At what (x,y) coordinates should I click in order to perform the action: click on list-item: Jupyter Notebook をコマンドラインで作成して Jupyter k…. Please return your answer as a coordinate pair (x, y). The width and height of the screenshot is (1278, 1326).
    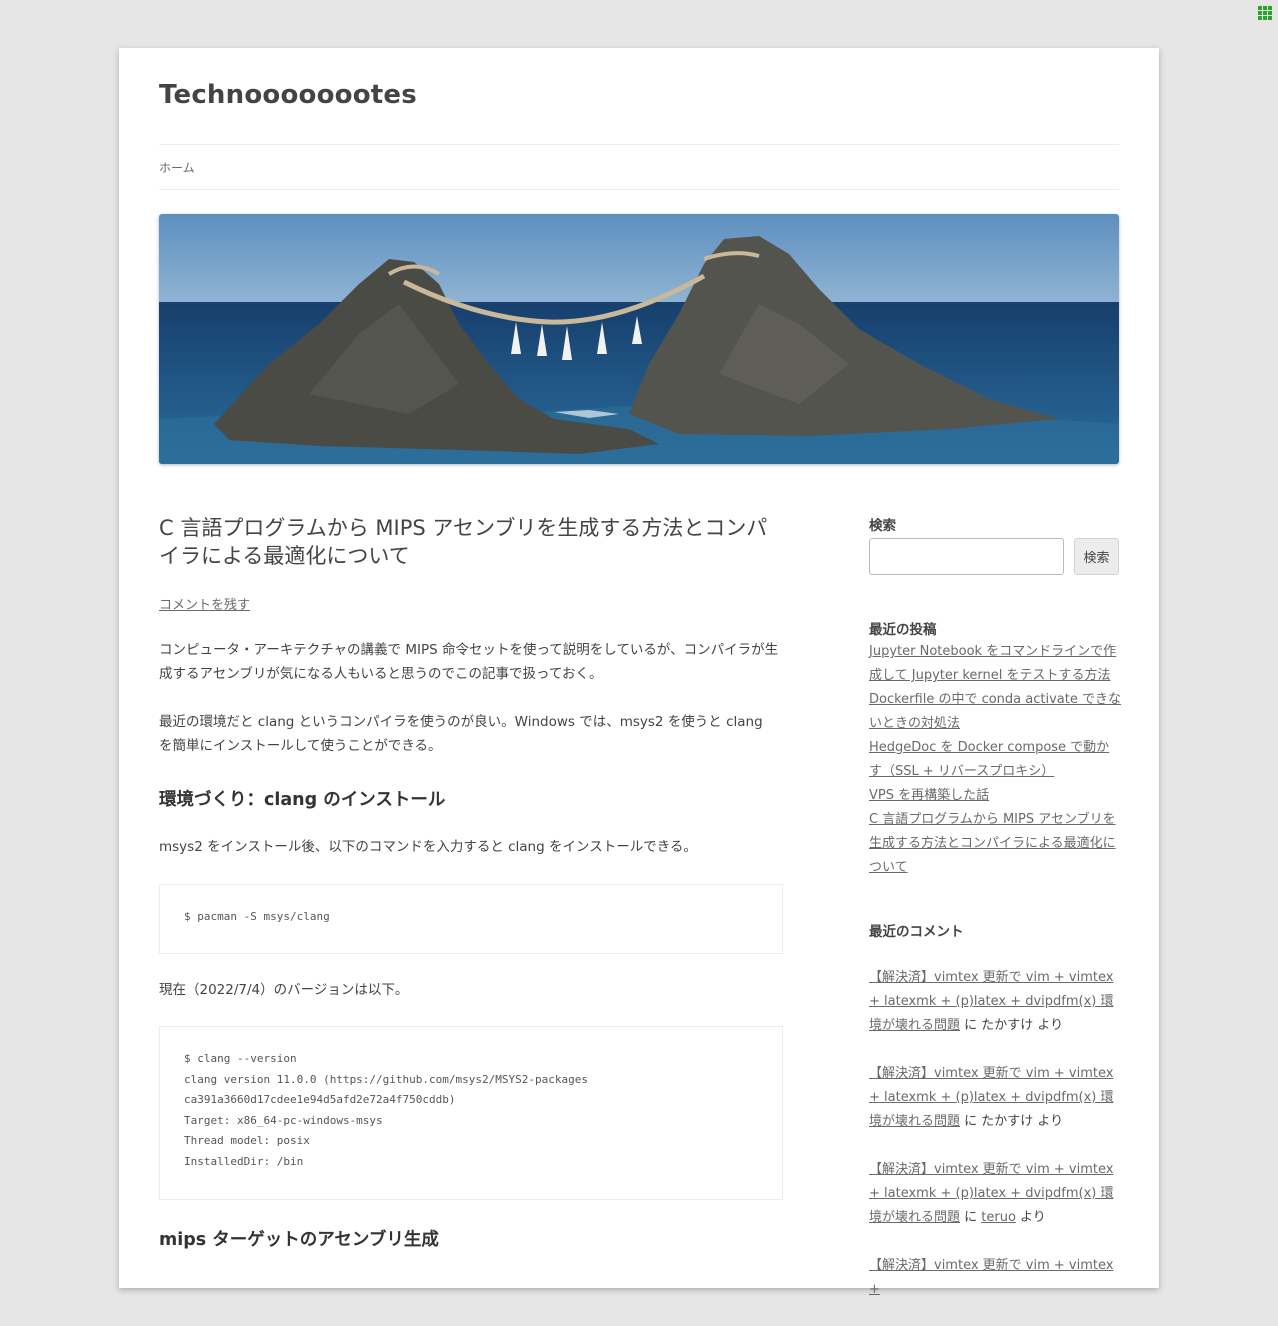
    Looking at the image, I should click on (995, 664).